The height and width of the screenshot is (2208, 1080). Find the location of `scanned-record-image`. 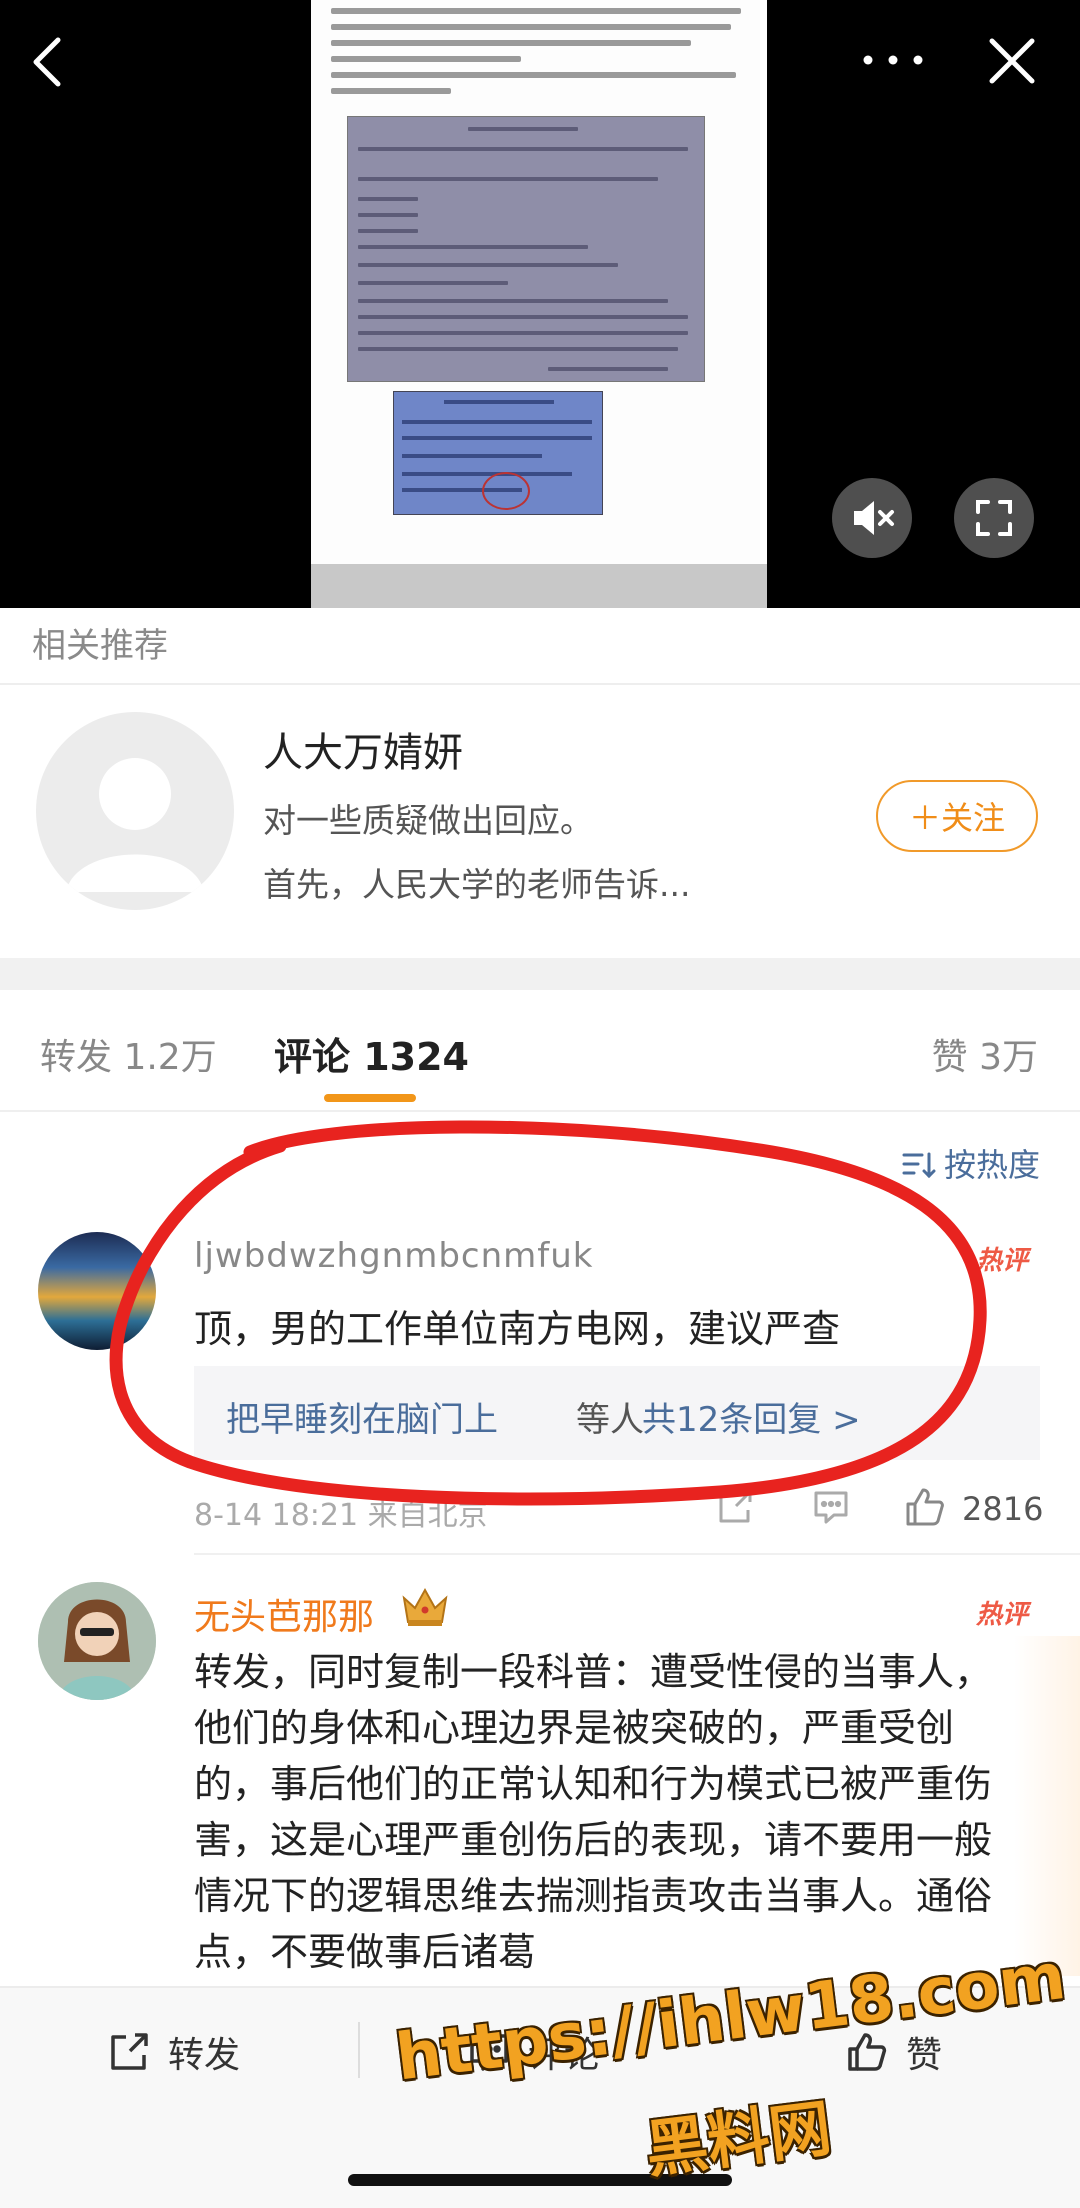

scanned-record-image is located at coordinates (526, 249).